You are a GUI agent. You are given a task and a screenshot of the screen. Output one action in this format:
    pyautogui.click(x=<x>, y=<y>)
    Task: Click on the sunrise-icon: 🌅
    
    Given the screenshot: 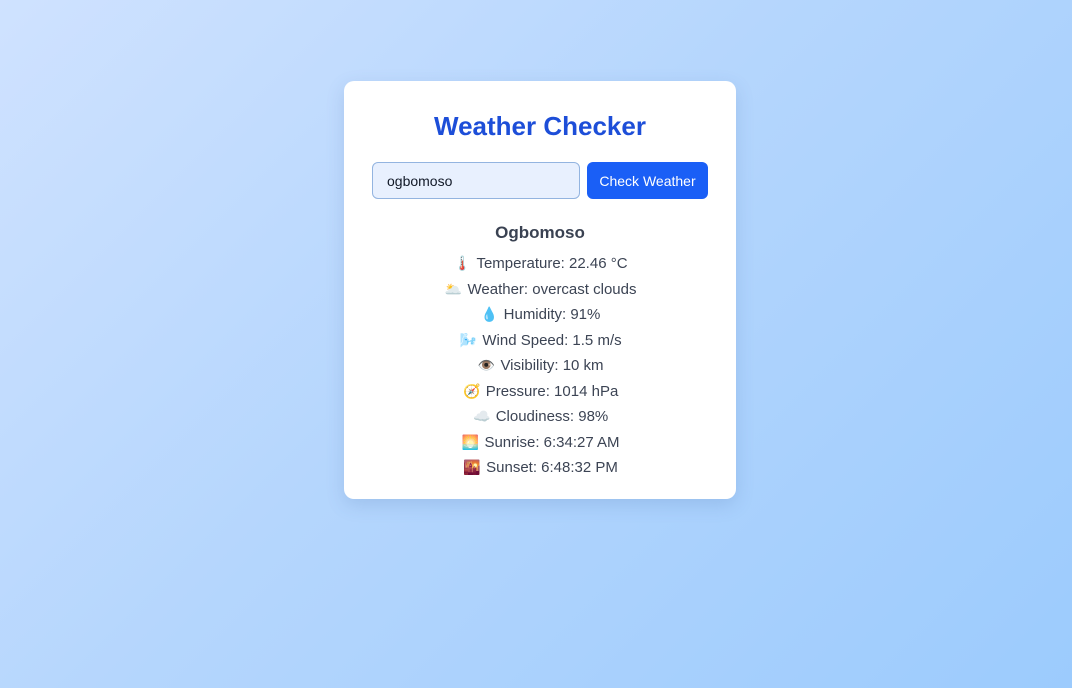 What is the action you would take?
    pyautogui.click(x=470, y=441)
    